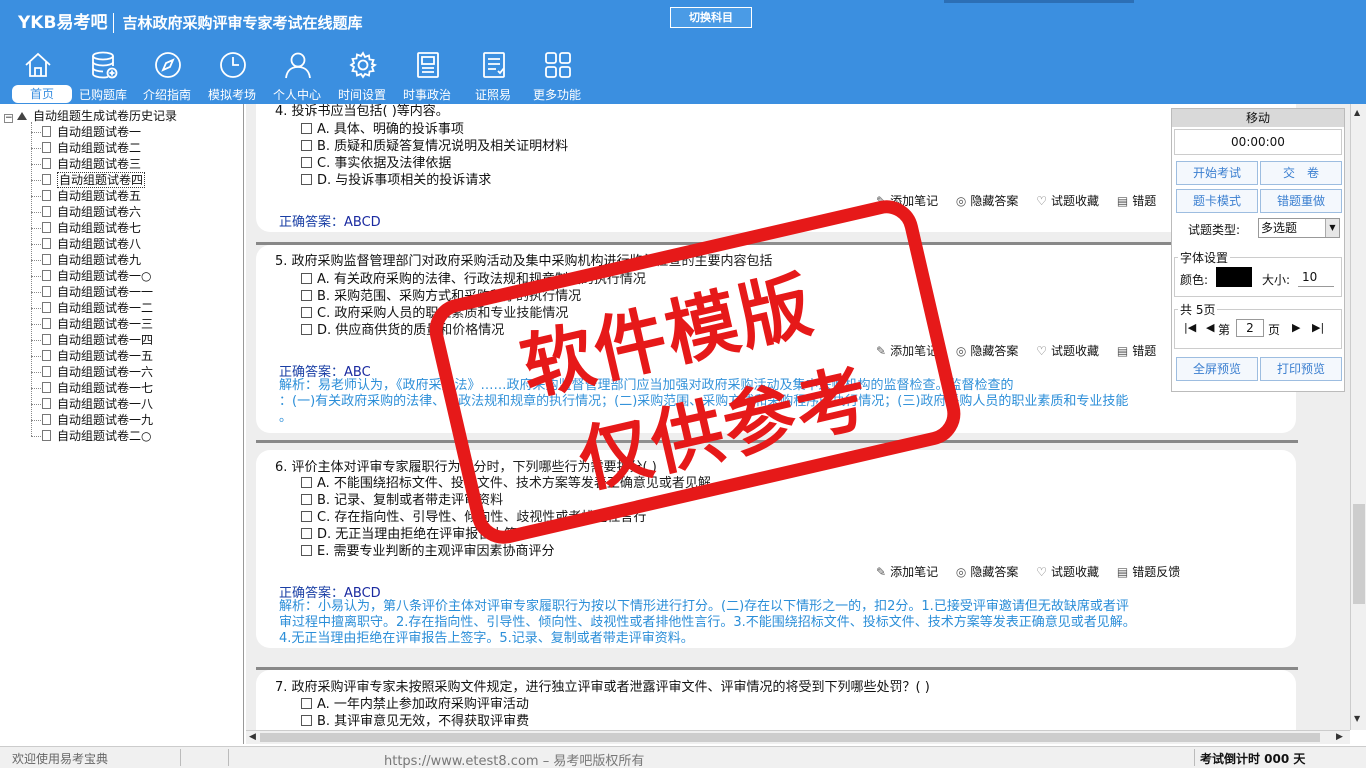  What do you see at coordinates (97, 372) in the screenshot?
I see `tree-item: 自动组题试卷一六` at bounding box center [97, 372].